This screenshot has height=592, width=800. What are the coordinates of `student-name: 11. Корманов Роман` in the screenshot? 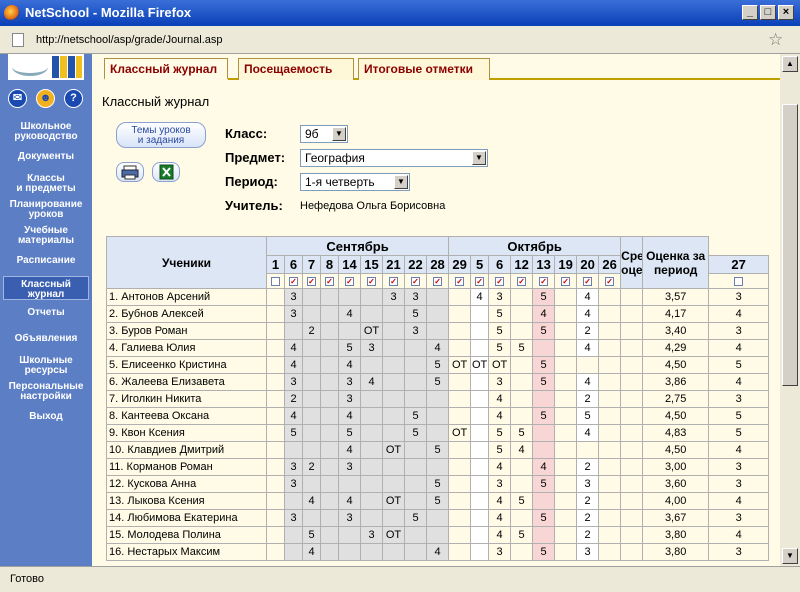 It's located at (186, 467).